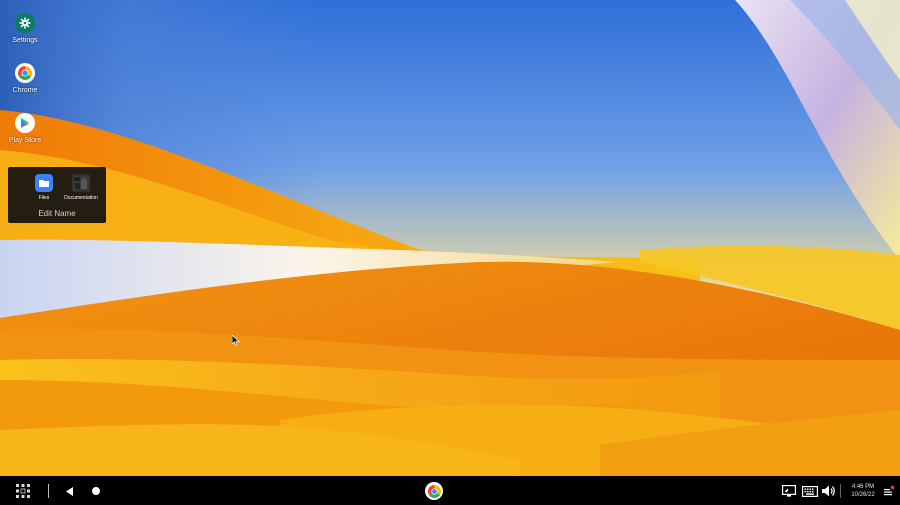  What do you see at coordinates (789, 490) in the screenshot?
I see `screen-cast-icon` at bounding box center [789, 490].